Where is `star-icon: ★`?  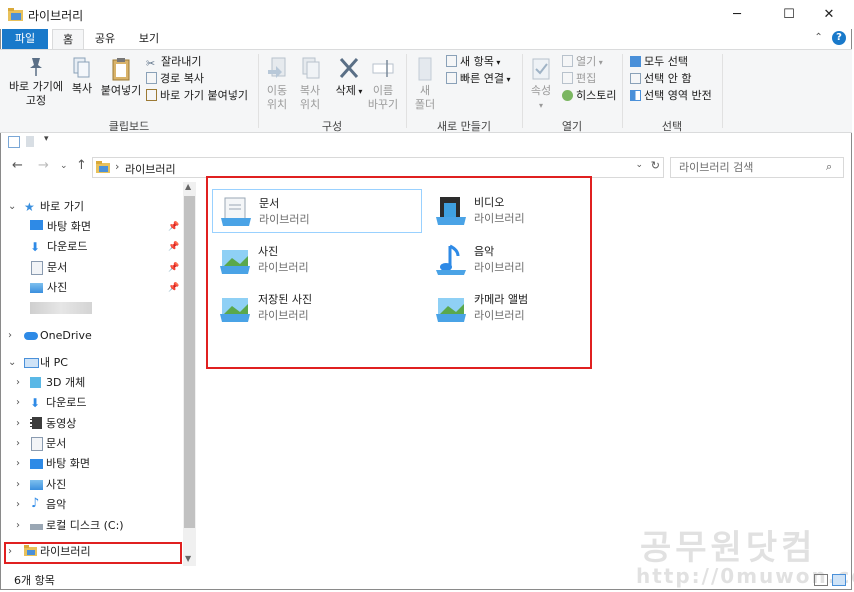
star-icon: ★ is located at coordinates (29, 207).